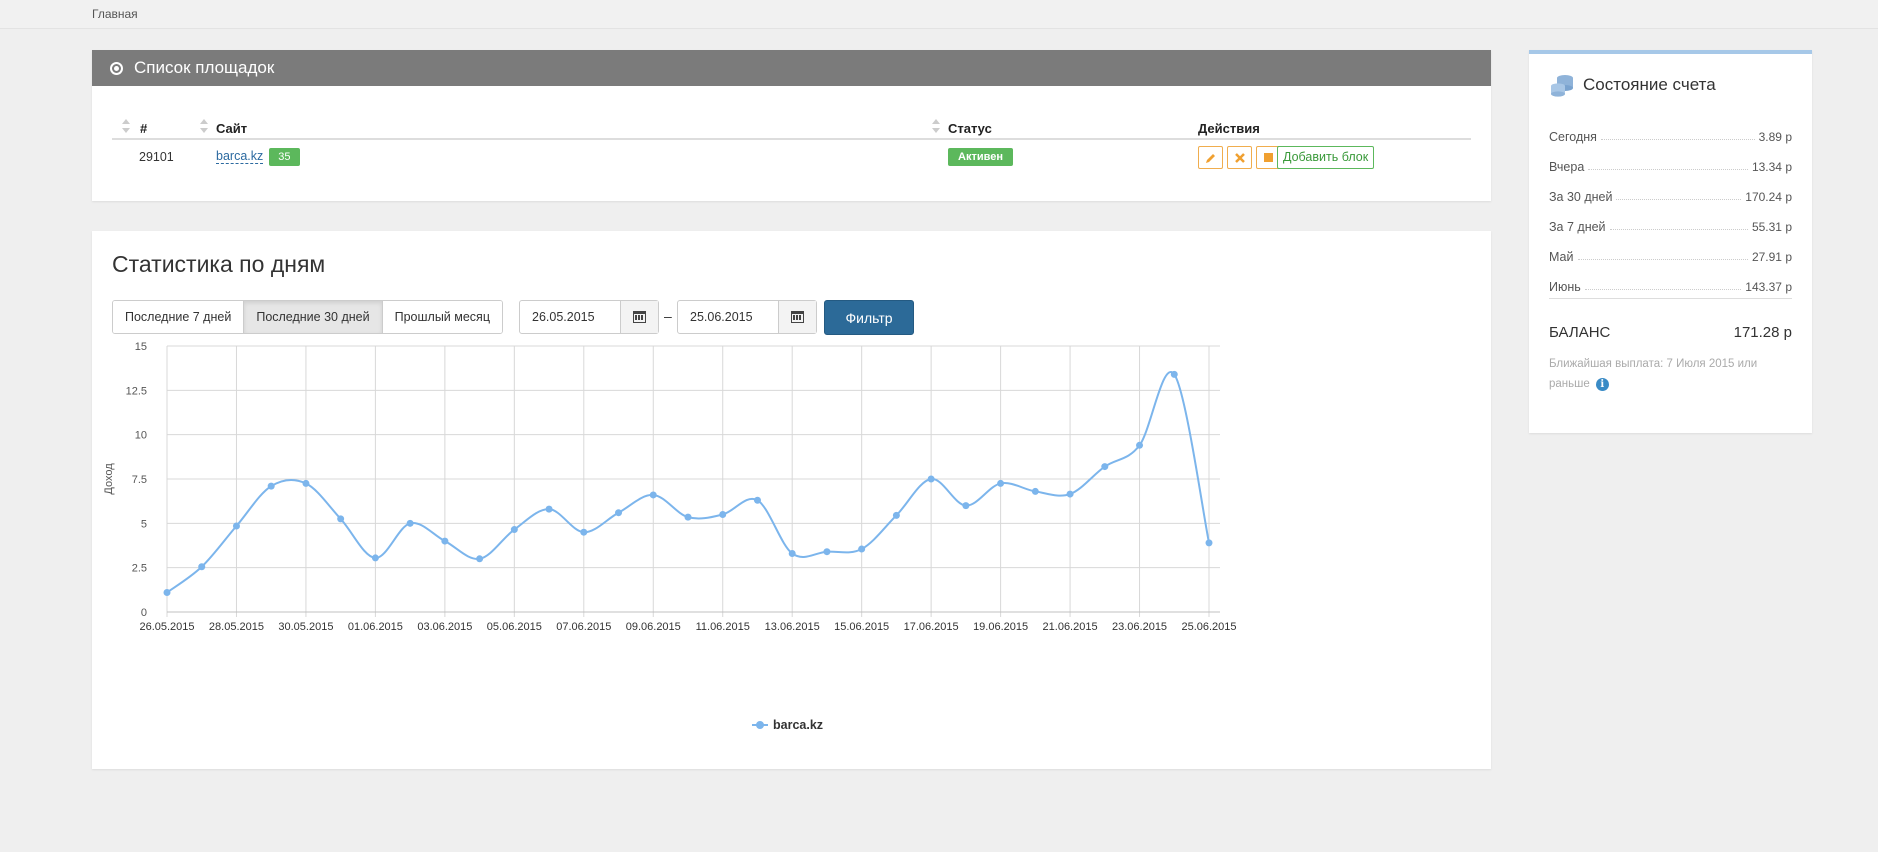 This screenshot has width=1878, height=852. Describe the element at coordinates (653, 627) in the screenshot. I see `x-tick-label: 09.06.2015` at that location.